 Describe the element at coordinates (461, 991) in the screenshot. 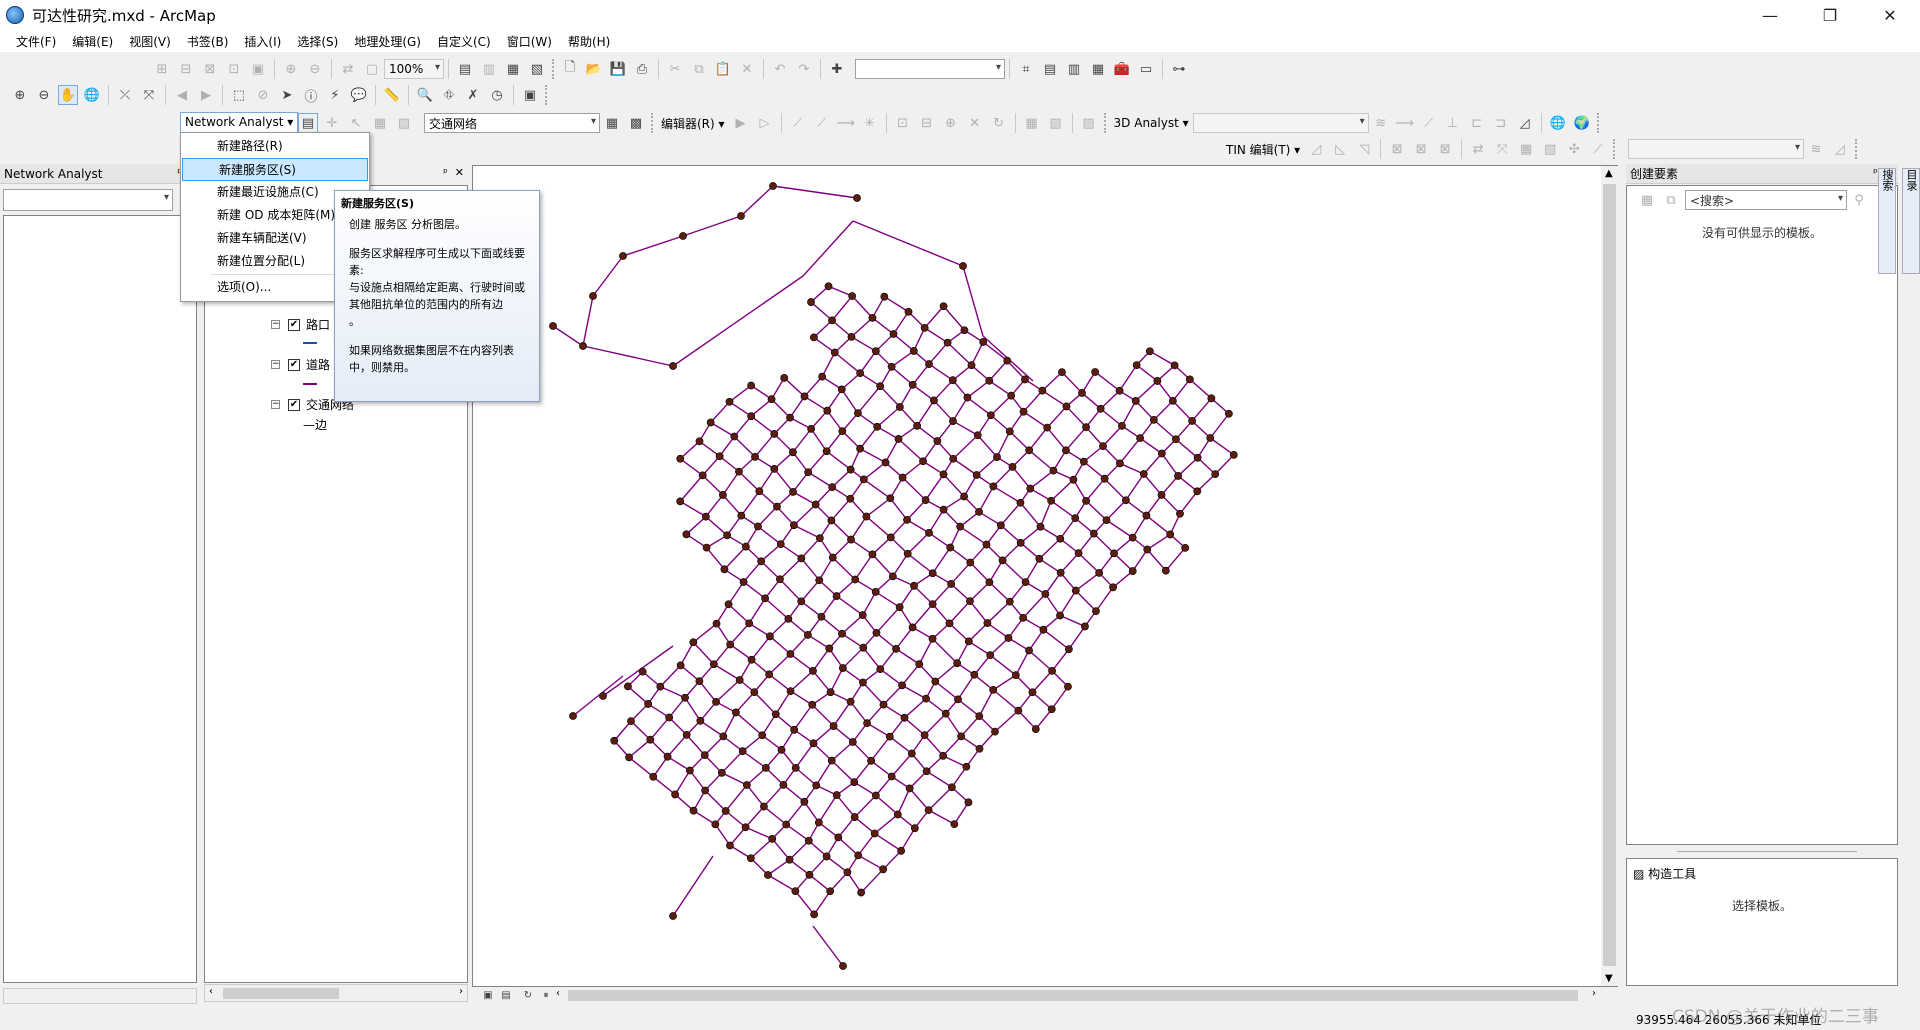

I see `scroll-right-icon: ›` at that location.